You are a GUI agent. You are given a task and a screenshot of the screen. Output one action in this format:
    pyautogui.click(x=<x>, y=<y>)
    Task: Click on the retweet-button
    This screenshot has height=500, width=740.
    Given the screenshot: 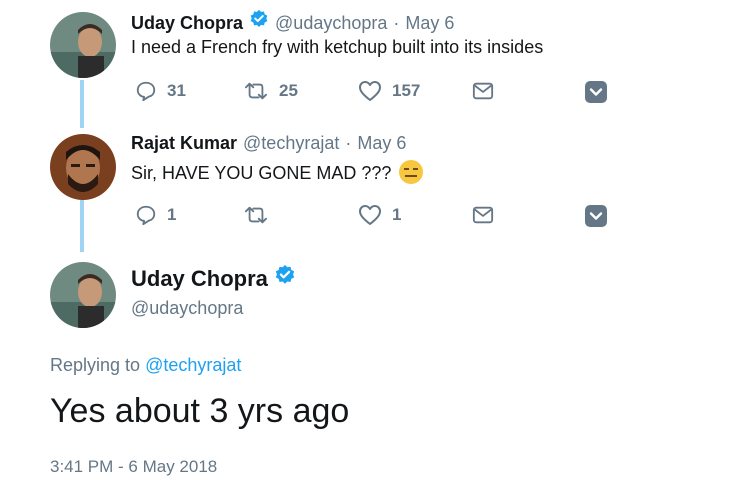 What is the action you would take?
    pyautogui.click(x=261, y=215)
    